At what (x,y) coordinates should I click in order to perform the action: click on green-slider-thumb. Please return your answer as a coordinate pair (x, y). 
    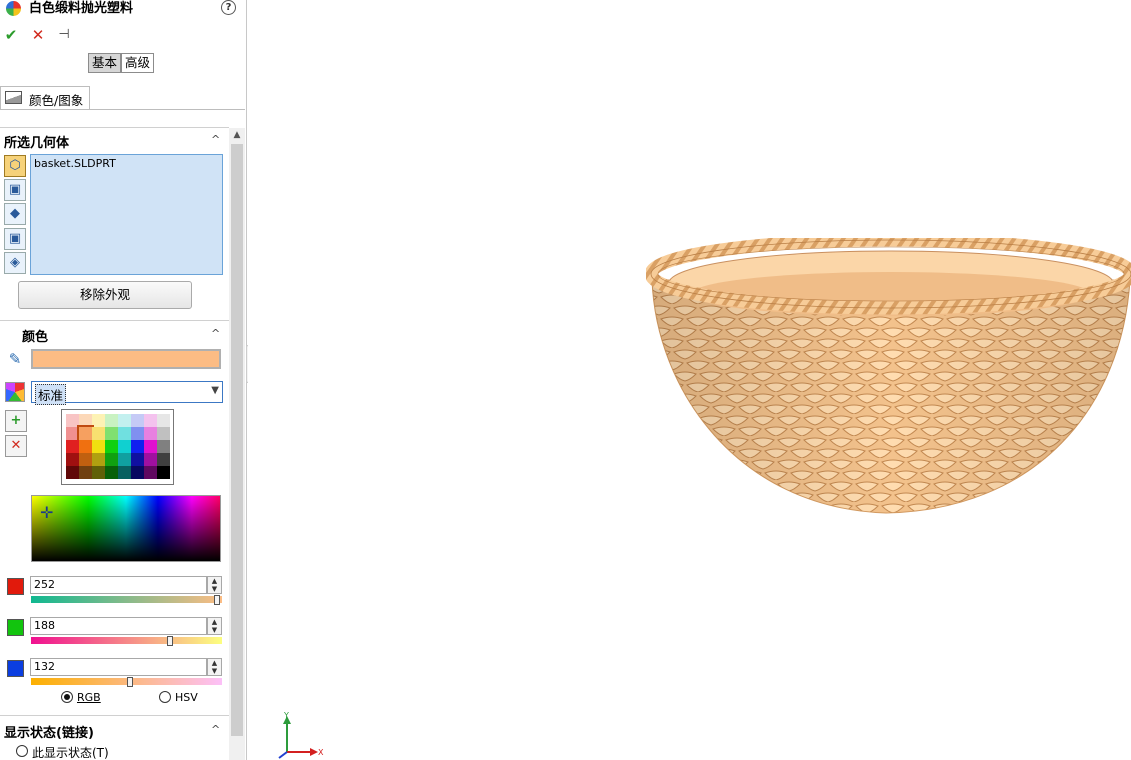
    Looking at the image, I should click on (170, 641).